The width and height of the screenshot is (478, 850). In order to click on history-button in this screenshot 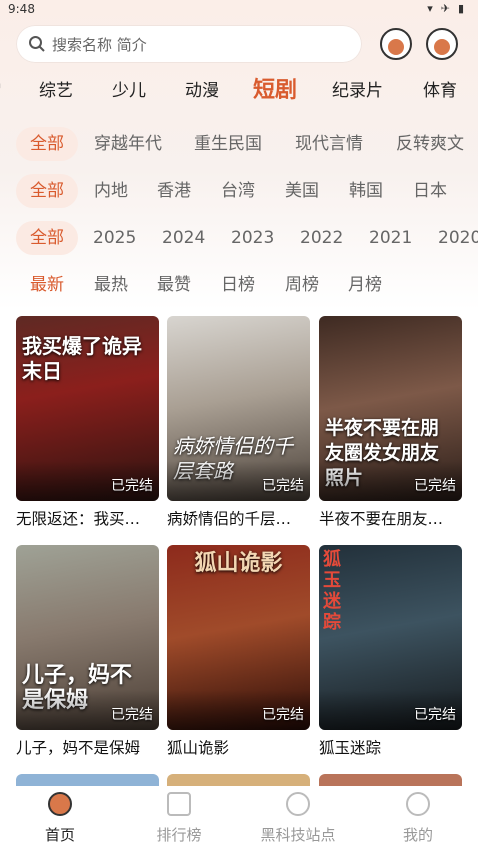, I will do `click(442, 44)`.